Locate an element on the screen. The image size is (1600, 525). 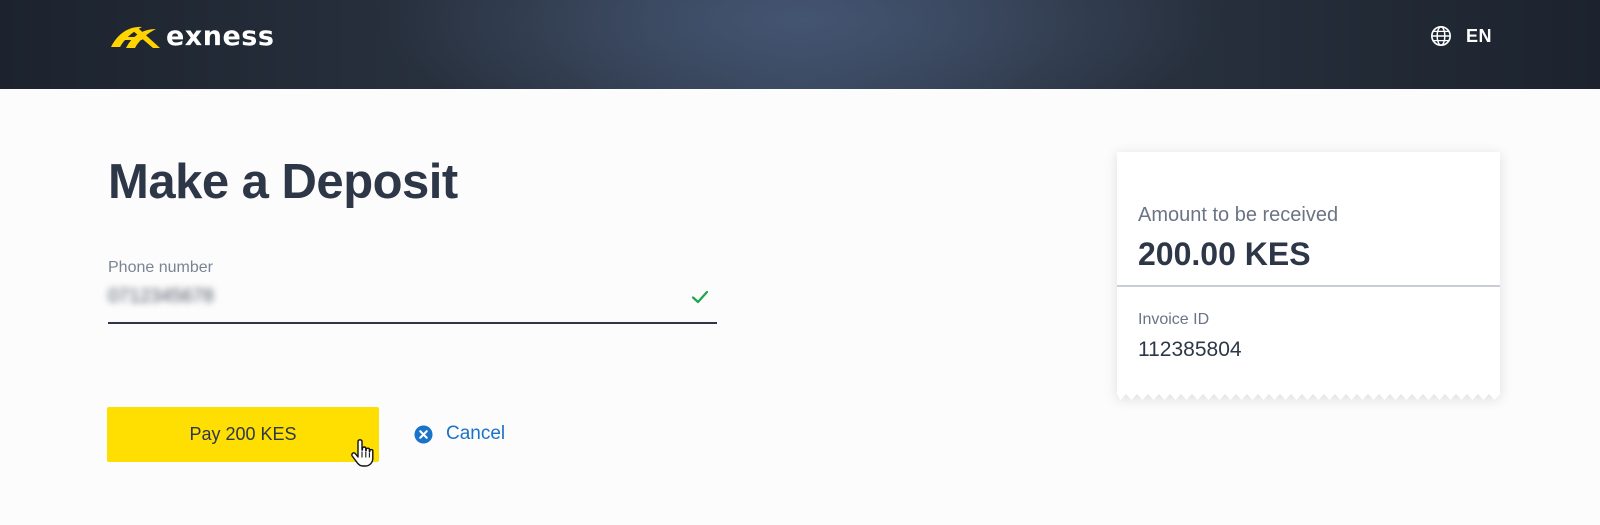
phone-number-label: Phone number is located at coordinates (160, 267).